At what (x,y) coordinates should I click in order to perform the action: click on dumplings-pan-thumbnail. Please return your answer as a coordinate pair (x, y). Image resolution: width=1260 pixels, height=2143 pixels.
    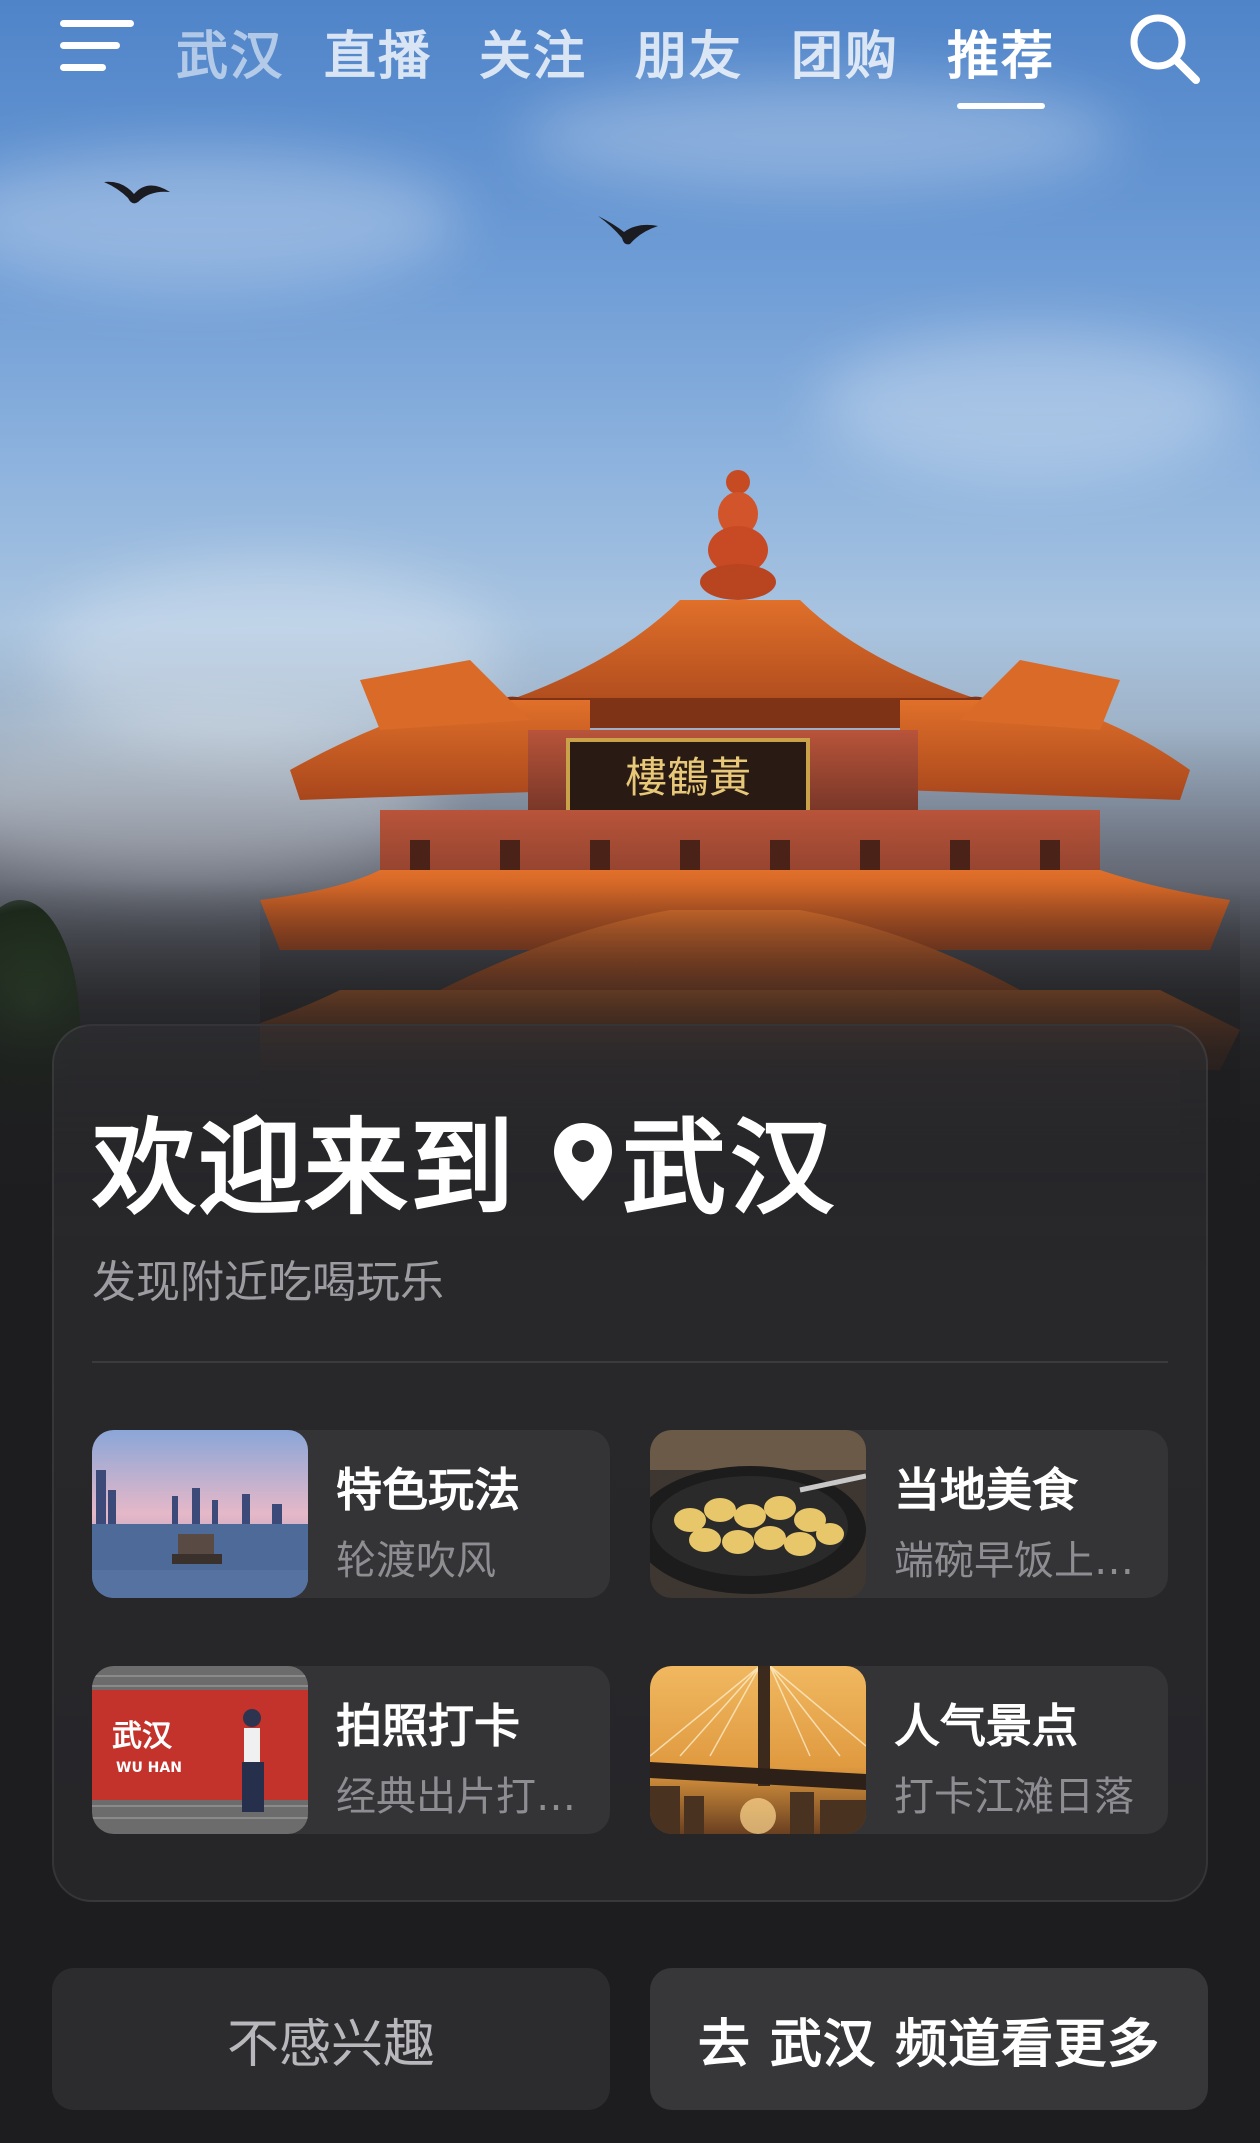
    Looking at the image, I should click on (758, 1514).